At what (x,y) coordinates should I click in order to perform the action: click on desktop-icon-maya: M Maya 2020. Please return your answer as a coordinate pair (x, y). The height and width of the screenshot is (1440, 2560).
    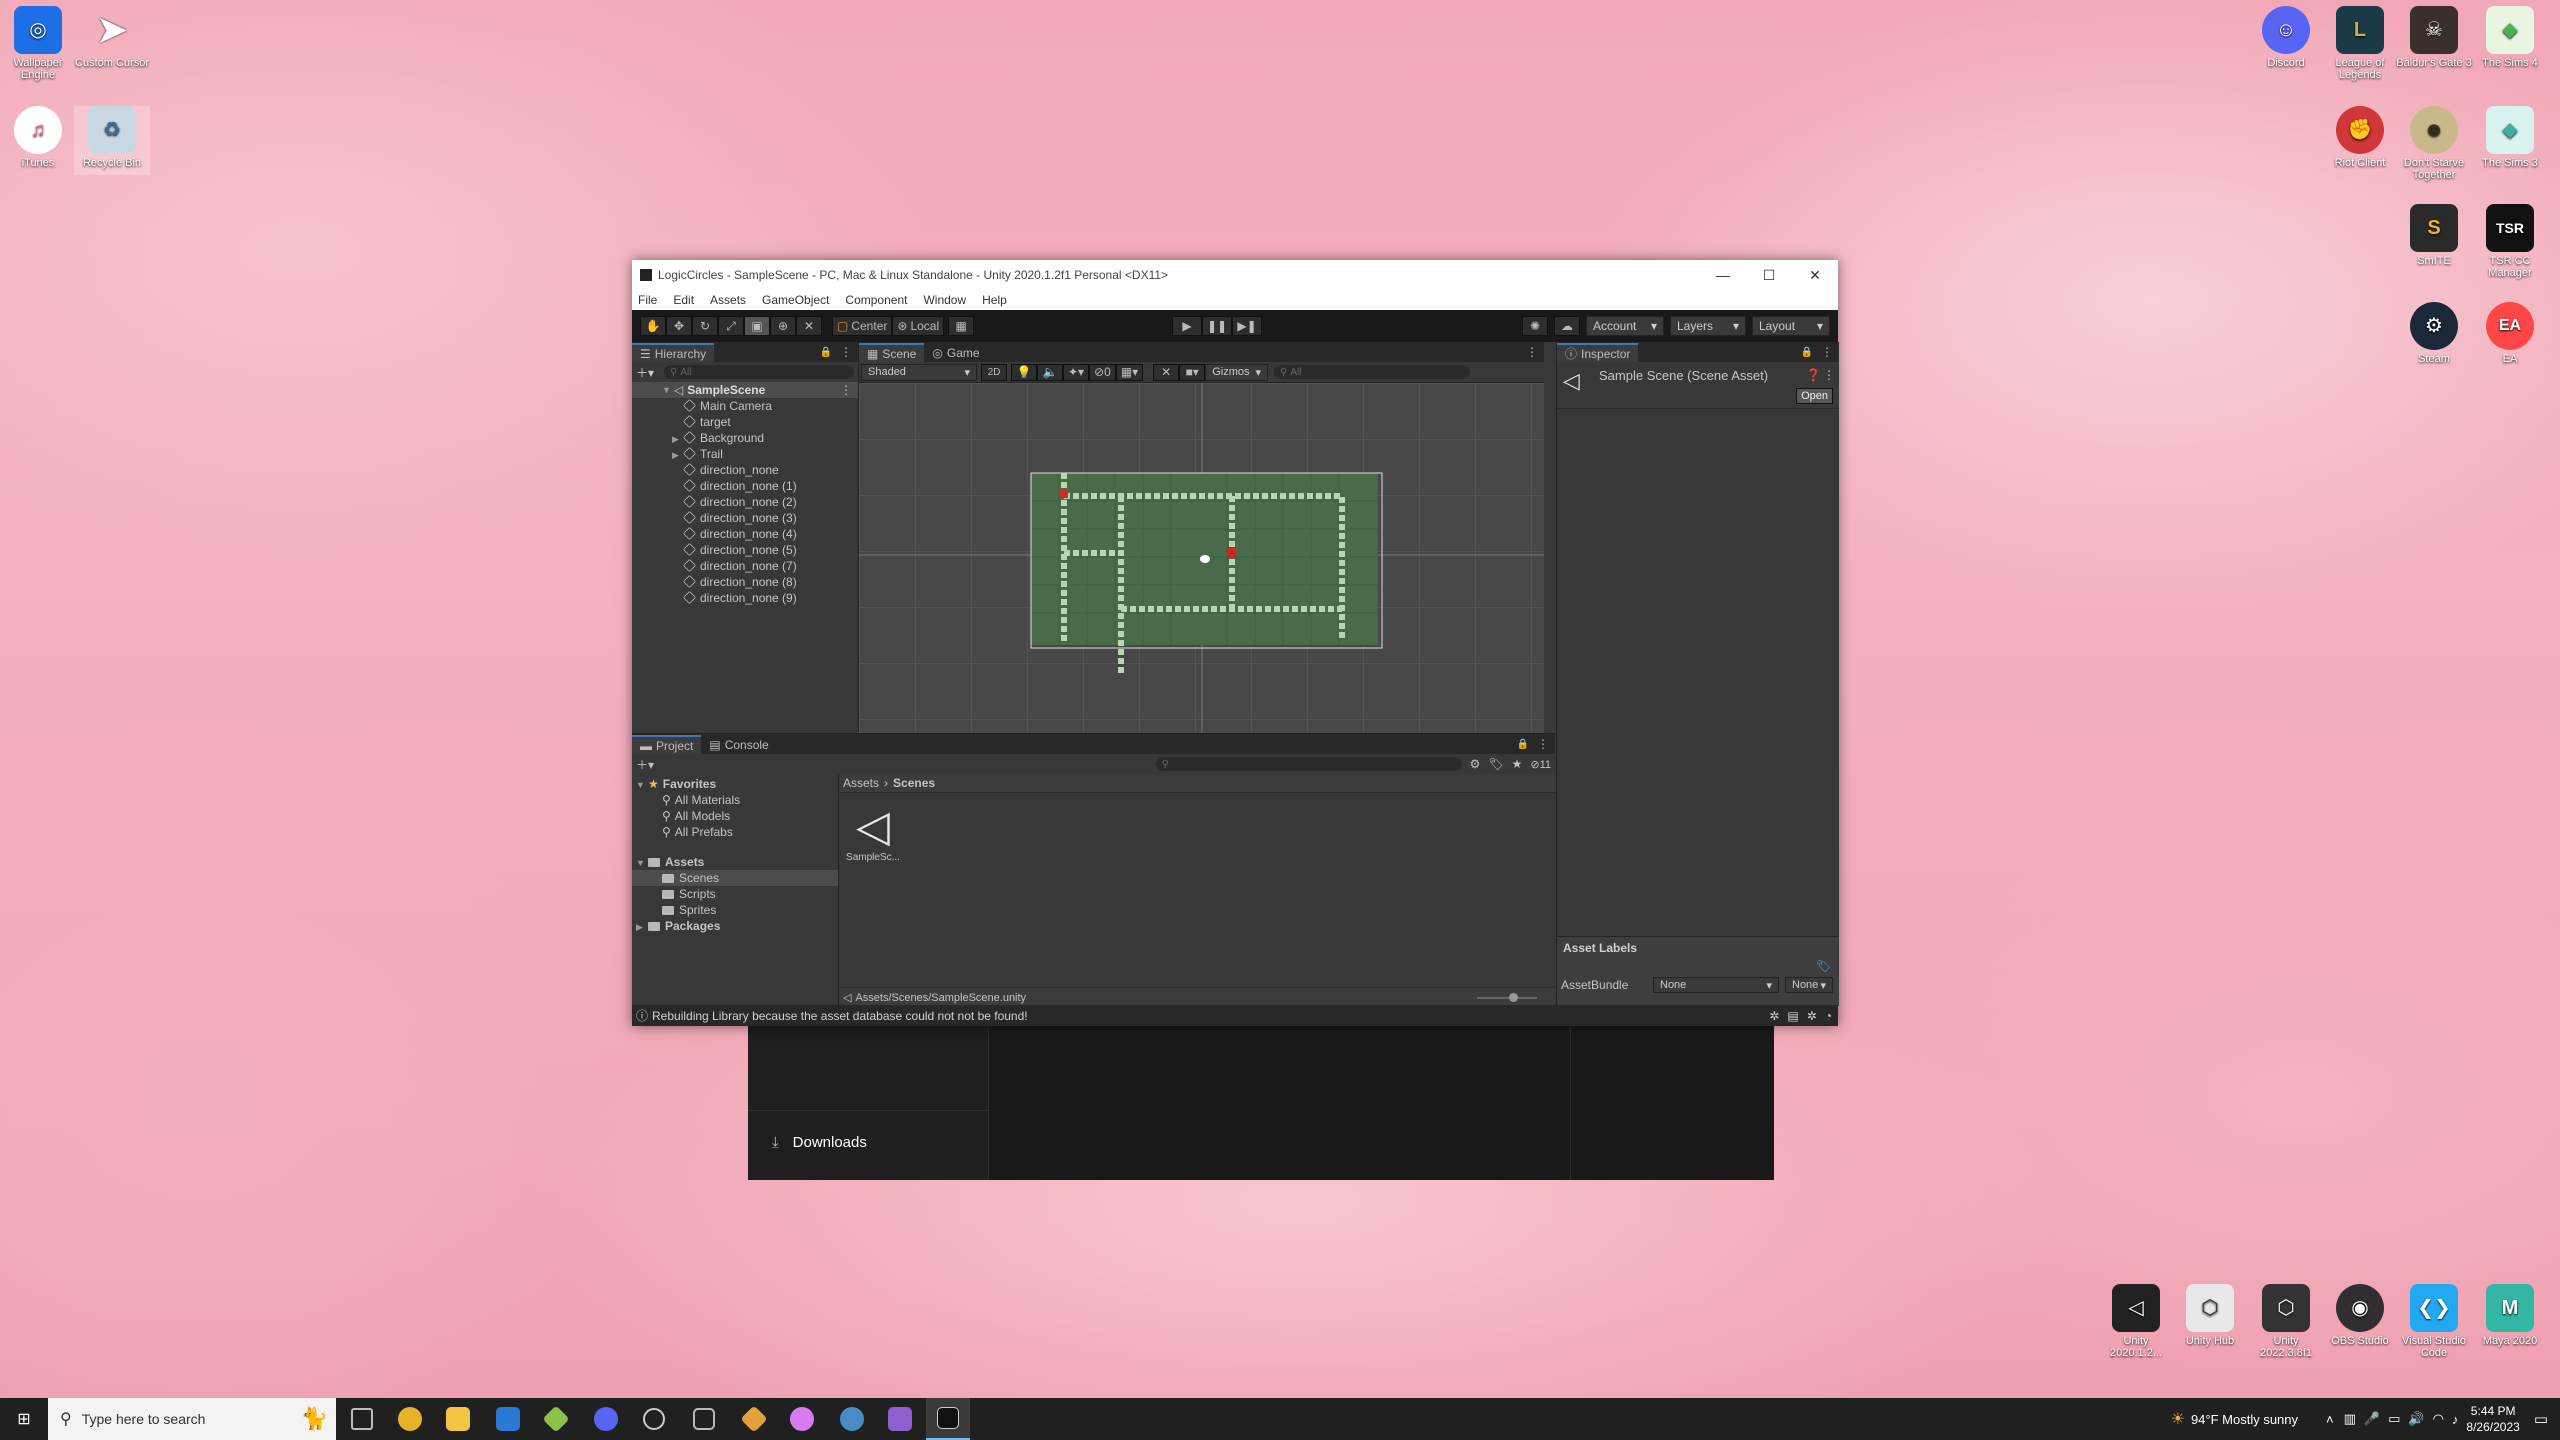
    Looking at the image, I should click on (2510, 1315).